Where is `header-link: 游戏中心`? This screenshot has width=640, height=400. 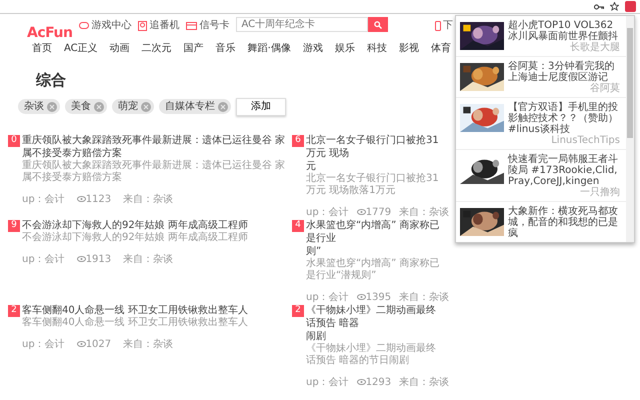
header-link: 游戏中心 is located at coordinates (105, 25).